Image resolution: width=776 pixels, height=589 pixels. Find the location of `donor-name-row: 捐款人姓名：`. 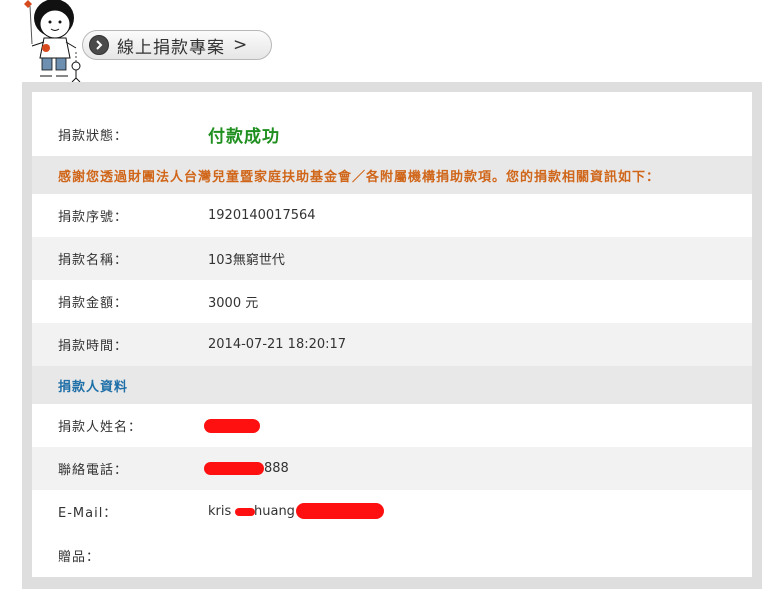

donor-name-row: 捐款人姓名： is located at coordinates (392, 425).